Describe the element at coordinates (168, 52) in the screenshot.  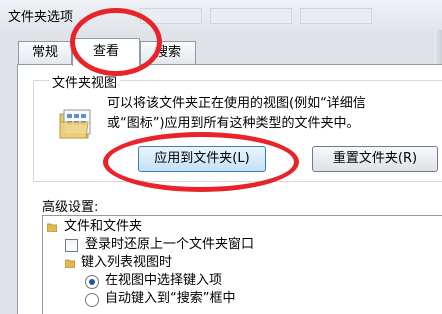
I see `tab-search: 搜索` at that location.